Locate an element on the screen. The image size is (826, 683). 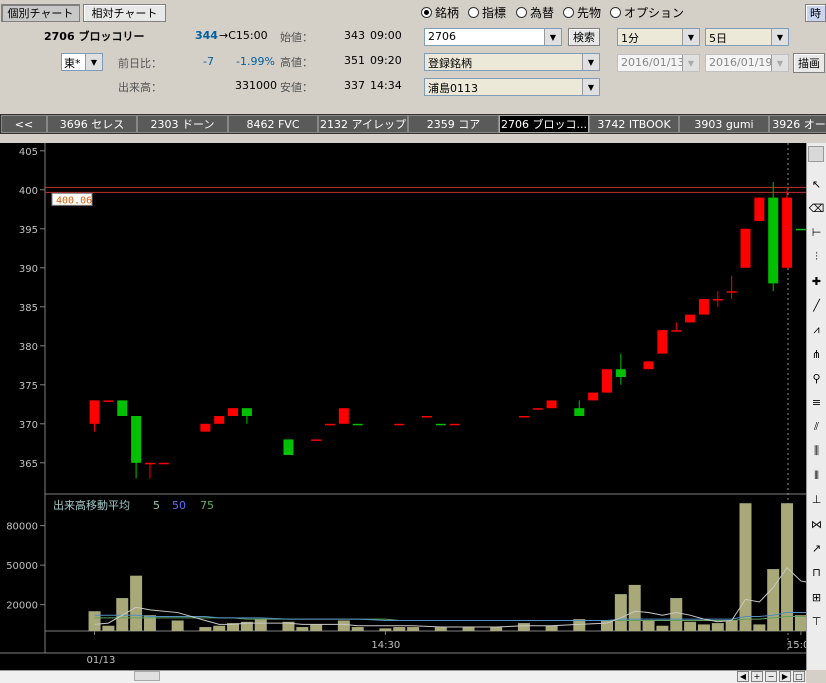
market-select: 東* ▼ is located at coordinates (82, 62).